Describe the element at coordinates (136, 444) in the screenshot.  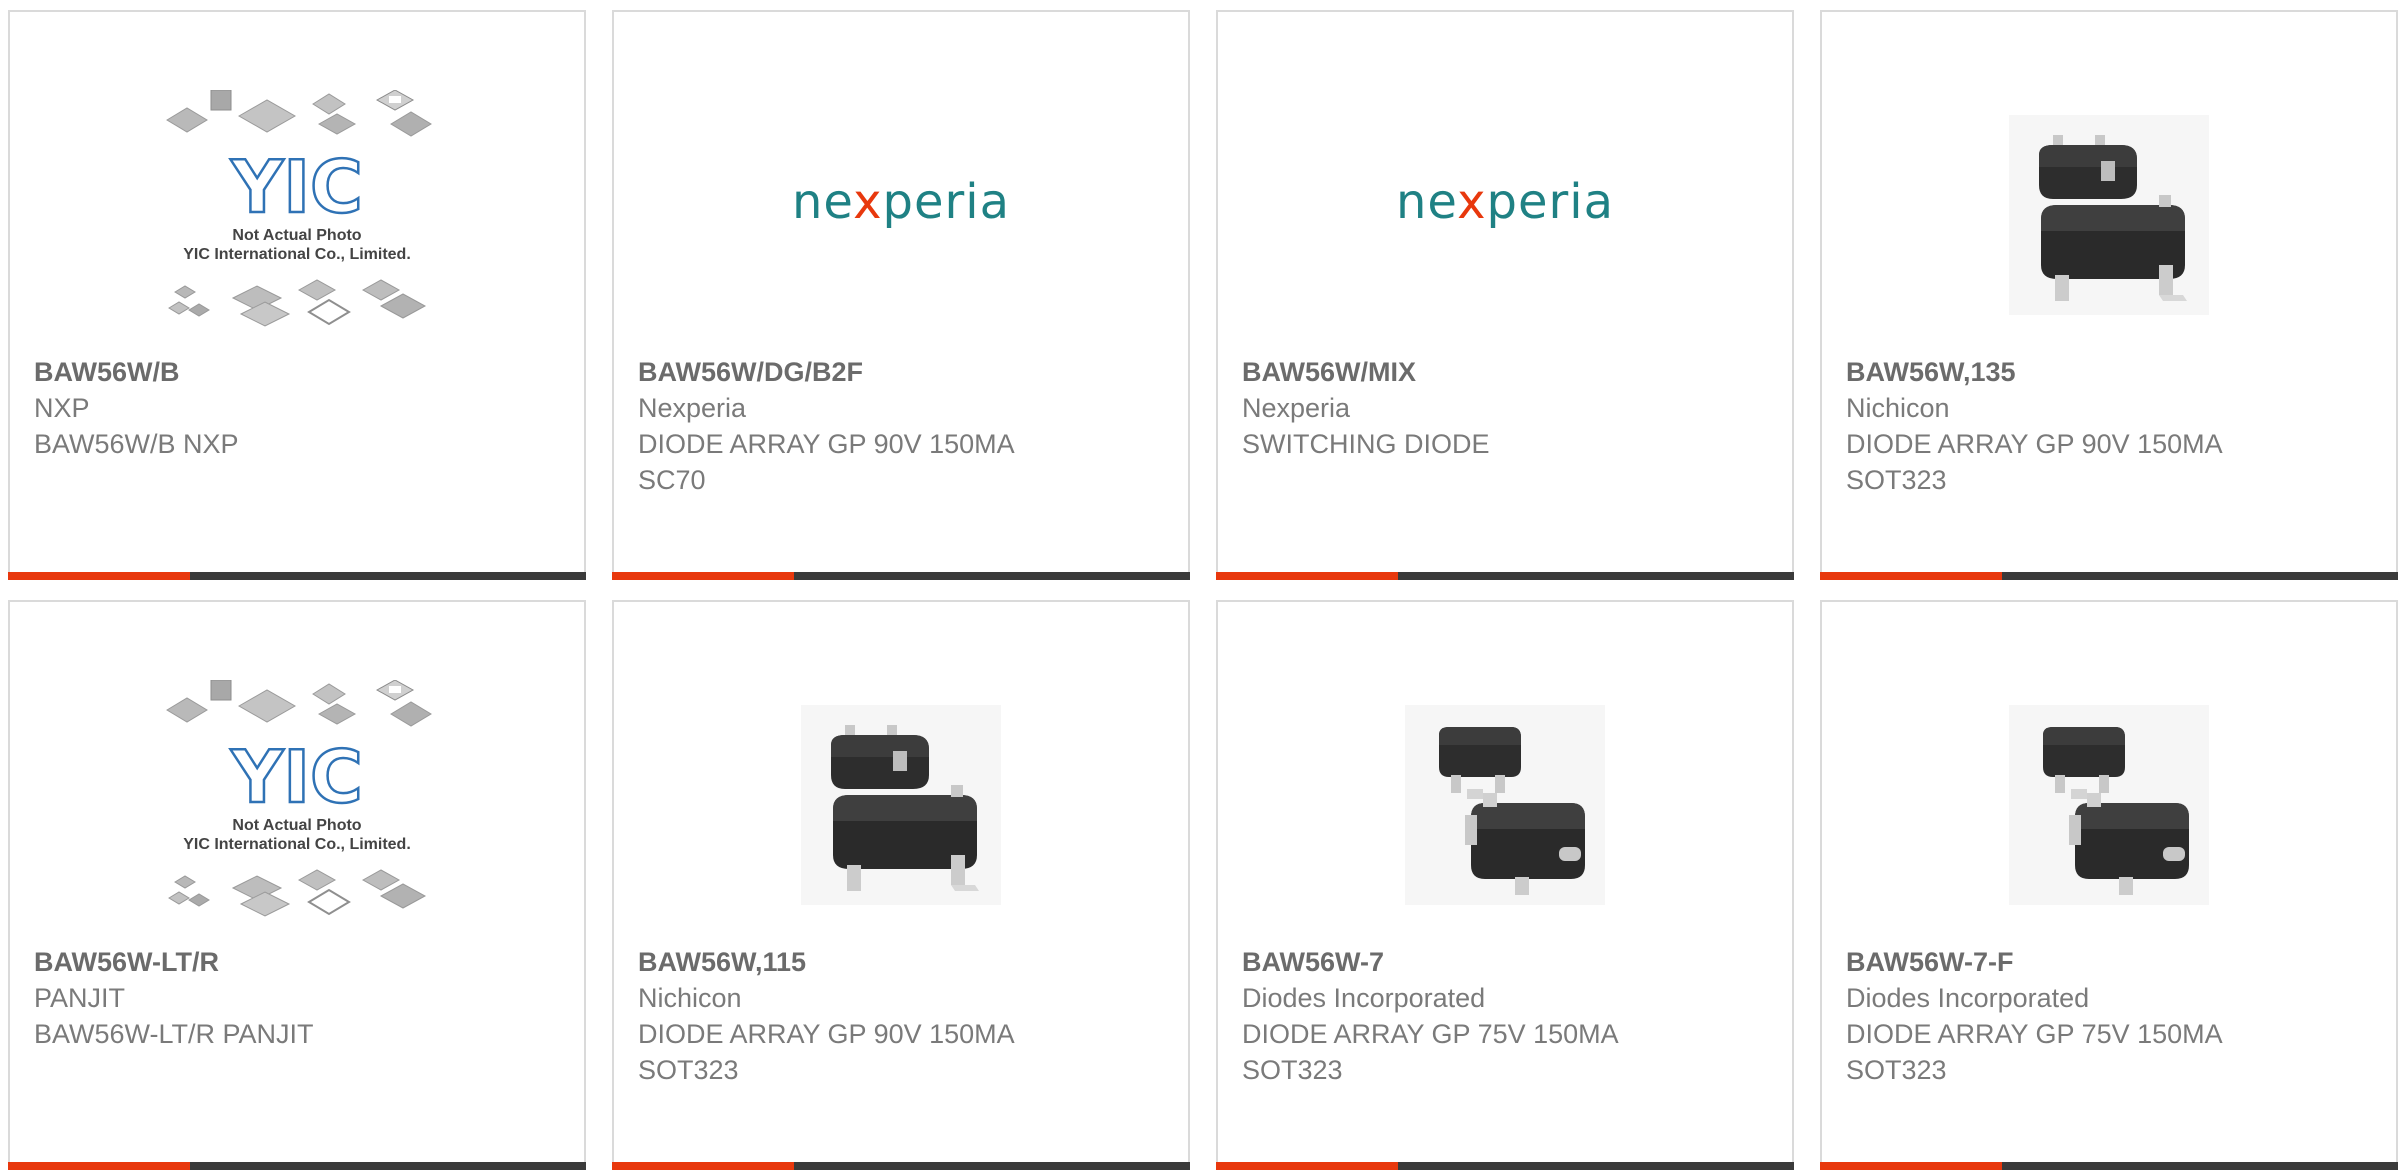
I see `description: BAW56W/B NXP` at that location.